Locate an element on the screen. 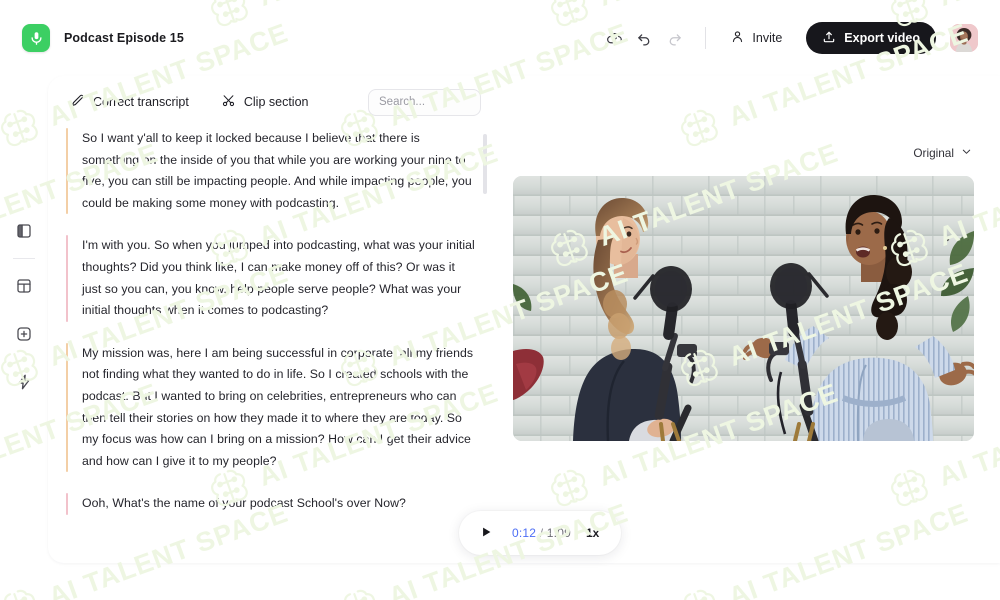  play-icon is located at coordinates (486, 533).